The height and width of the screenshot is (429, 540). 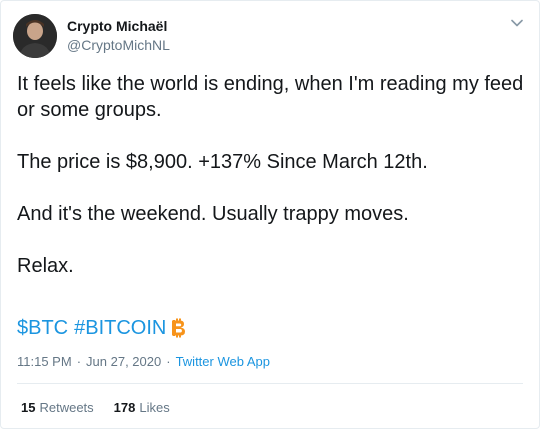 What do you see at coordinates (270, 383) in the screenshot?
I see `divider` at bounding box center [270, 383].